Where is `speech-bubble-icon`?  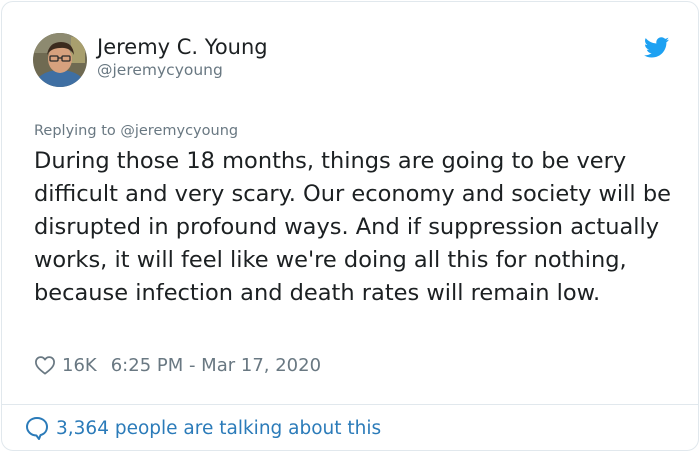
speech-bubble-icon is located at coordinates (37, 428).